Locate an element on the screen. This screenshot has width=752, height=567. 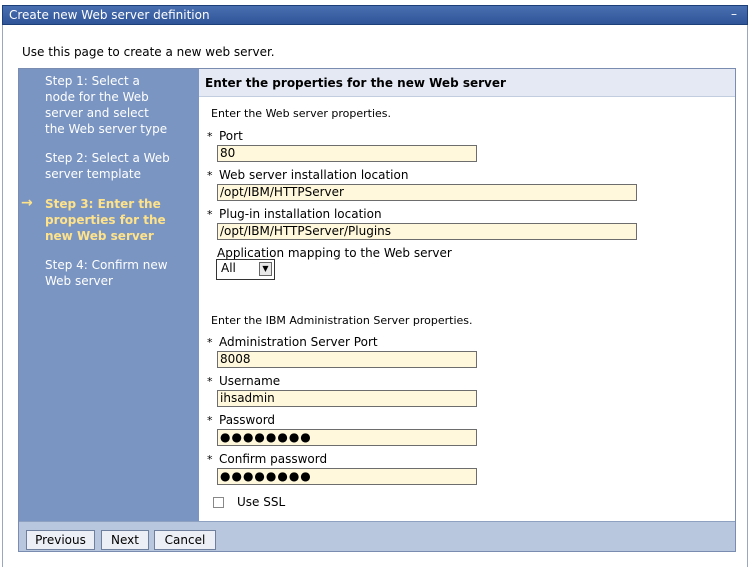
password-label: * Password is located at coordinates (241, 420).